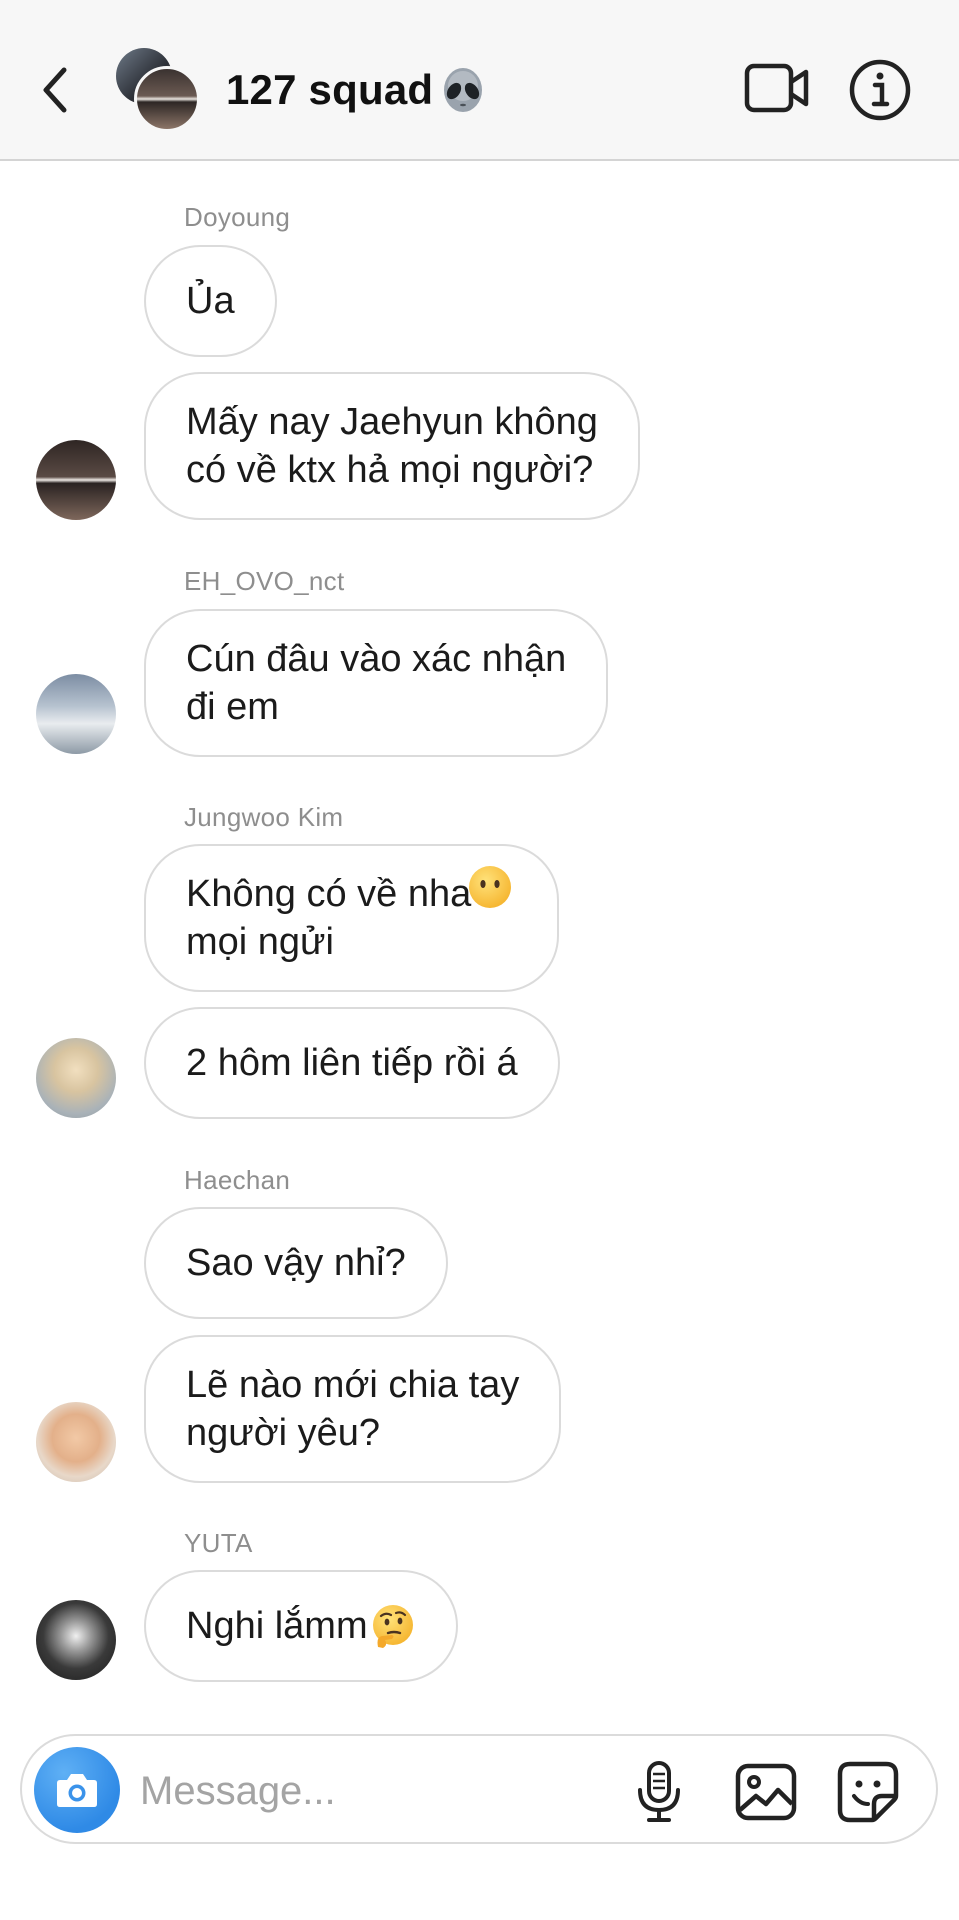  What do you see at coordinates (167, 99) in the screenshot?
I see `member-avatar-front` at bounding box center [167, 99].